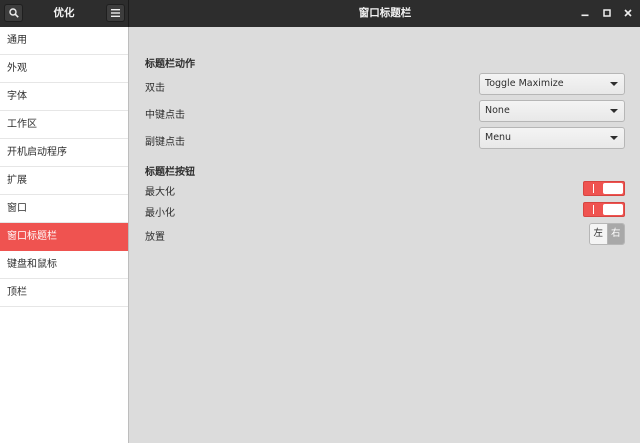 The height and width of the screenshot is (443, 640). I want to click on menu-button, so click(115, 13).